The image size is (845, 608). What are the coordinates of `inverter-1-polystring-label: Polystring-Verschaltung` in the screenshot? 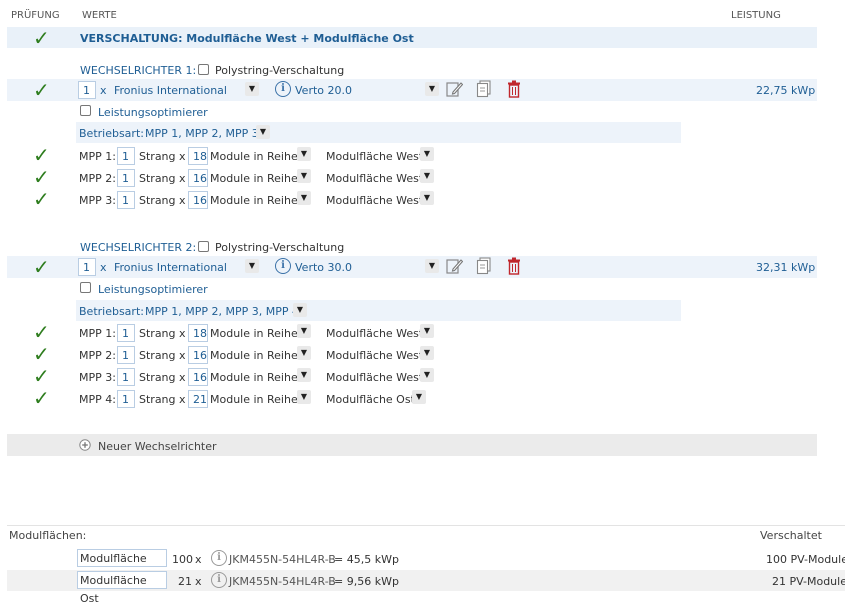 It's located at (280, 70).